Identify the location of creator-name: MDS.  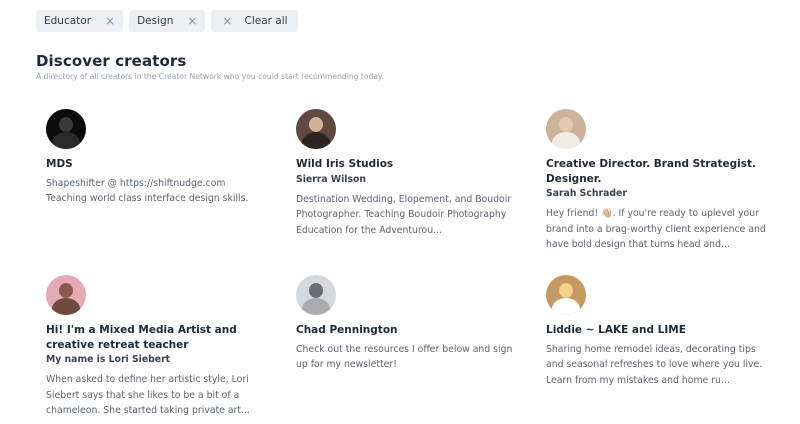
(156, 164).